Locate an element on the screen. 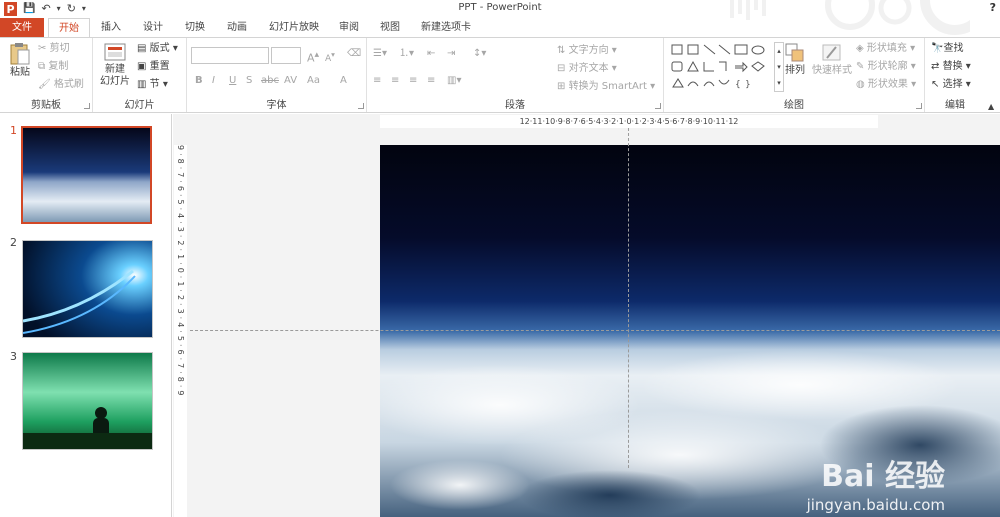 Image resolution: width=1000 pixels, height=517 pixels. baidu-watermark: Bai 经验 is located at coordinates (883, 476).